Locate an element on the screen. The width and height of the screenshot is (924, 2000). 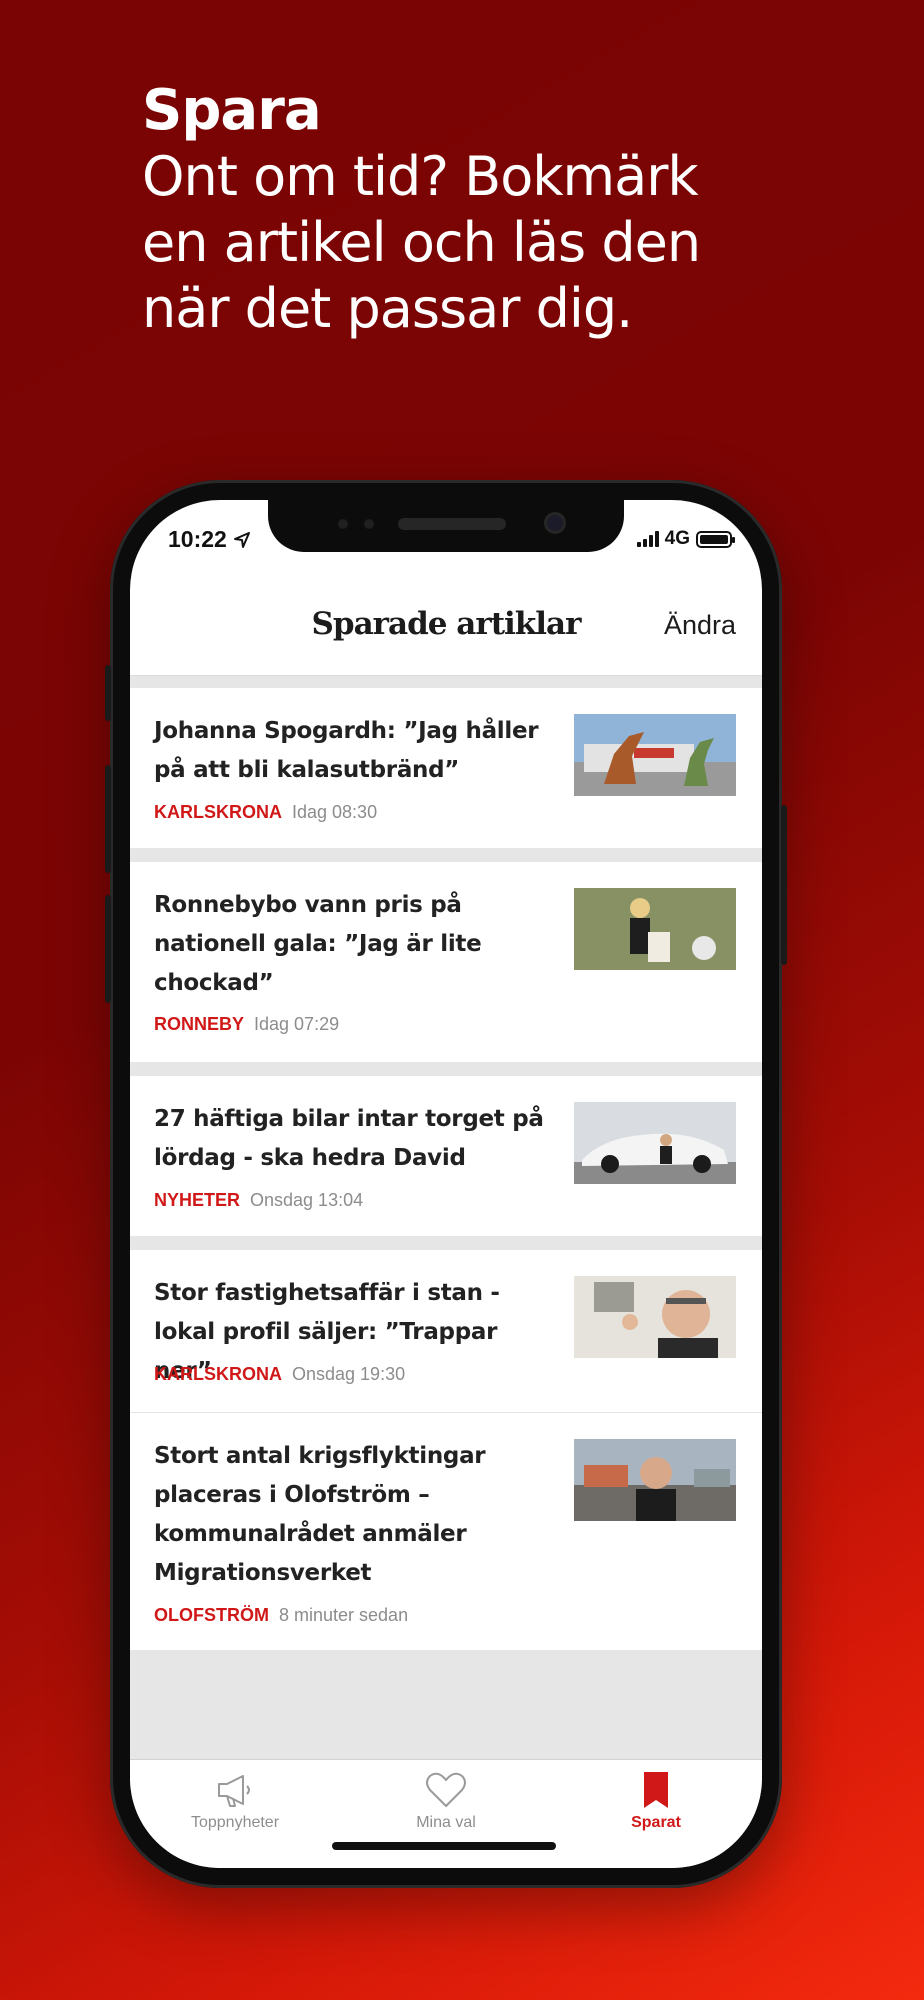
article-category: OLOFSTRÖM is located at coordinates (211, 1615).